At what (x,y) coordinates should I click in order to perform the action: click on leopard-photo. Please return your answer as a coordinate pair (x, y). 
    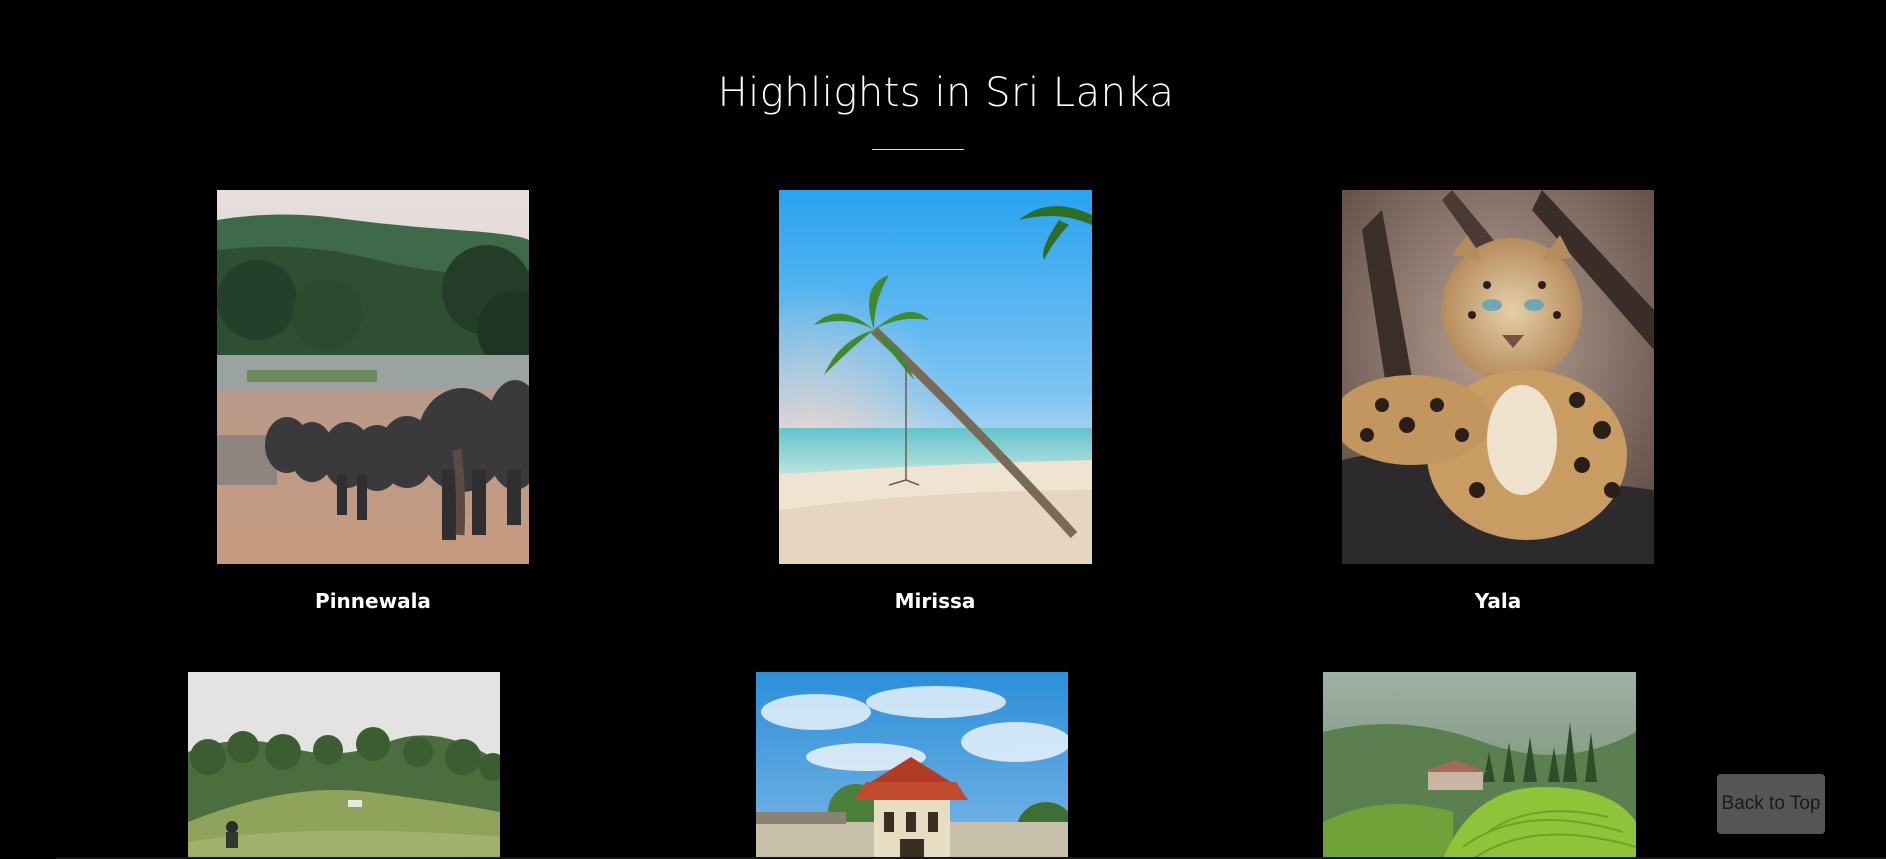
    Looking at the image, I should click on (1498, 377).